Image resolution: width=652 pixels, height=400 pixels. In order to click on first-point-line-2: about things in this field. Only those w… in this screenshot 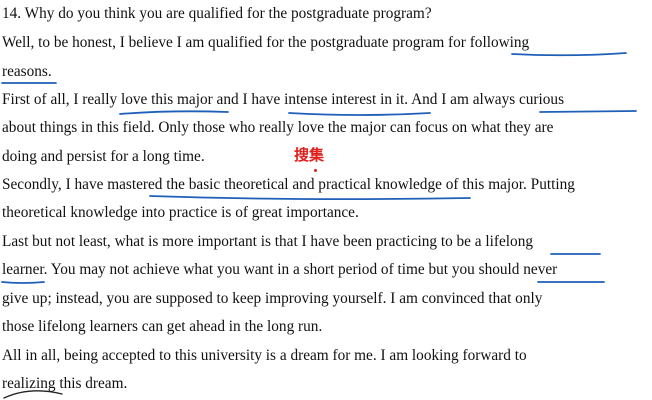, I will do `click(278, 127)`.